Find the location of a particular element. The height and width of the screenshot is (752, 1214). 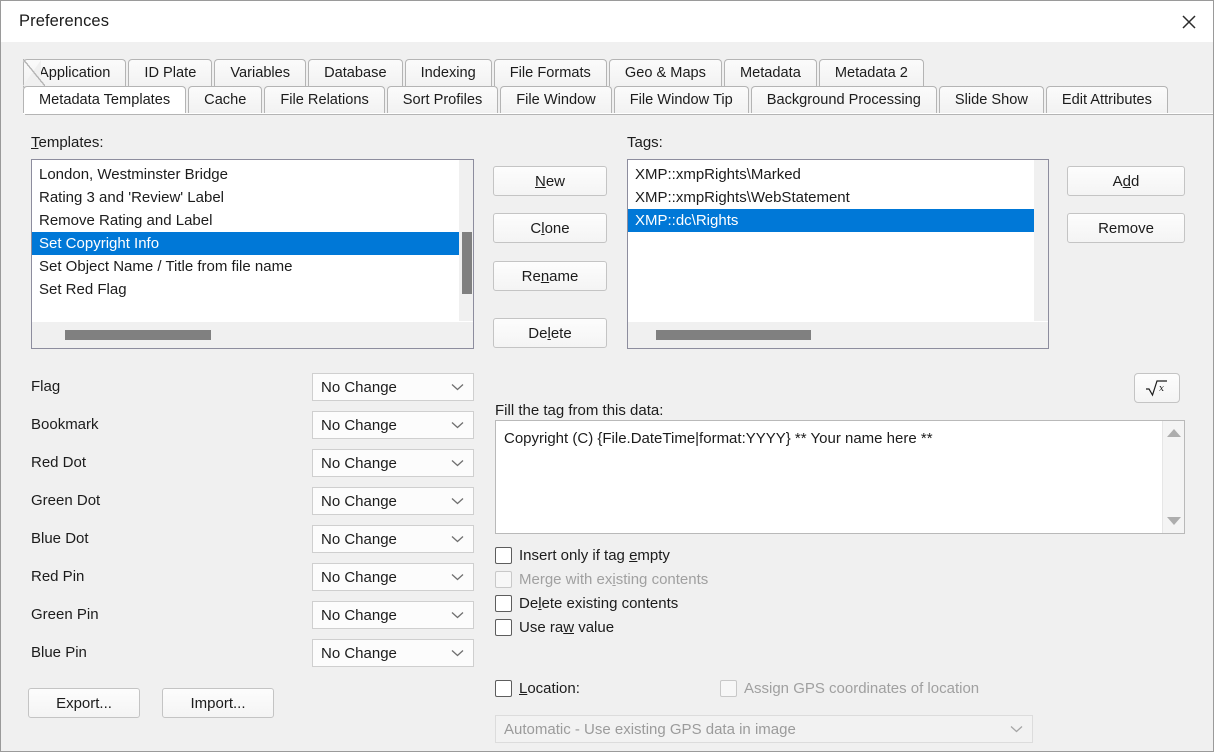

attribute-combo-red-pin: No Change is located at coordinates (393, 577).